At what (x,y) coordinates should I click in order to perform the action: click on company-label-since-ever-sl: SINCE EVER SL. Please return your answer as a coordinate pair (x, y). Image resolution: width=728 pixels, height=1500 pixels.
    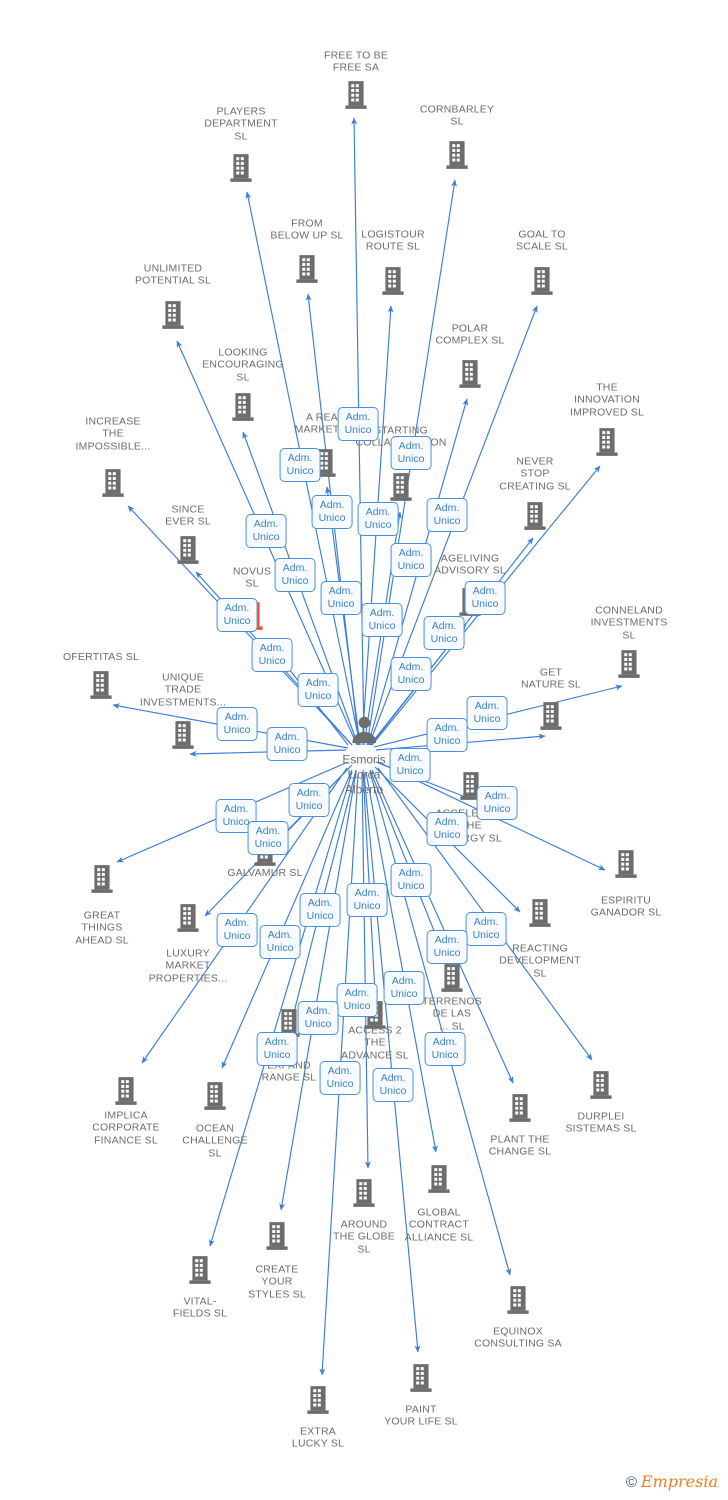
    Looking at the image, I should click on (188, 516).